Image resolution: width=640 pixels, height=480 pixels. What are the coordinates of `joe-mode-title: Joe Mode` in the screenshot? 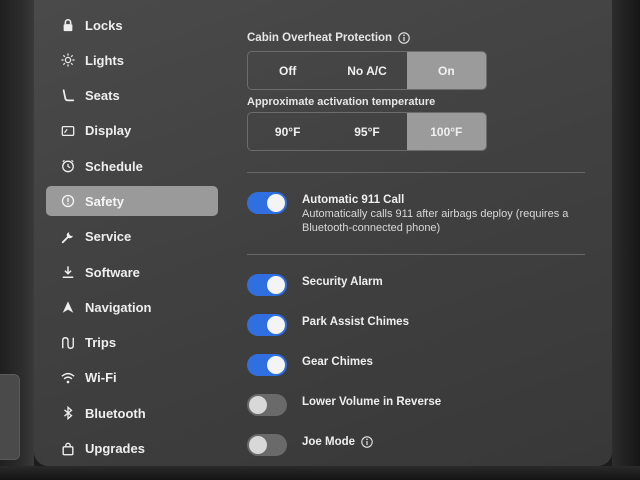 It's located at (337, 442).